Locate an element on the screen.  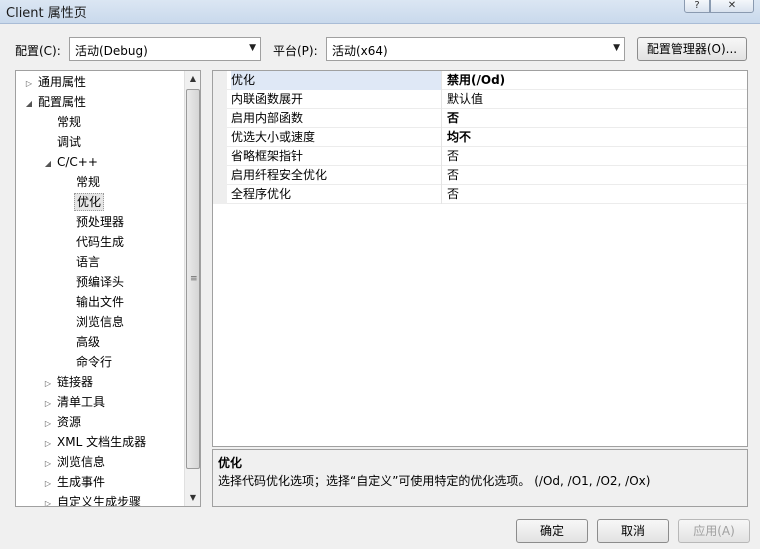
description-title: 优化 is located at coordinates (230, 463).